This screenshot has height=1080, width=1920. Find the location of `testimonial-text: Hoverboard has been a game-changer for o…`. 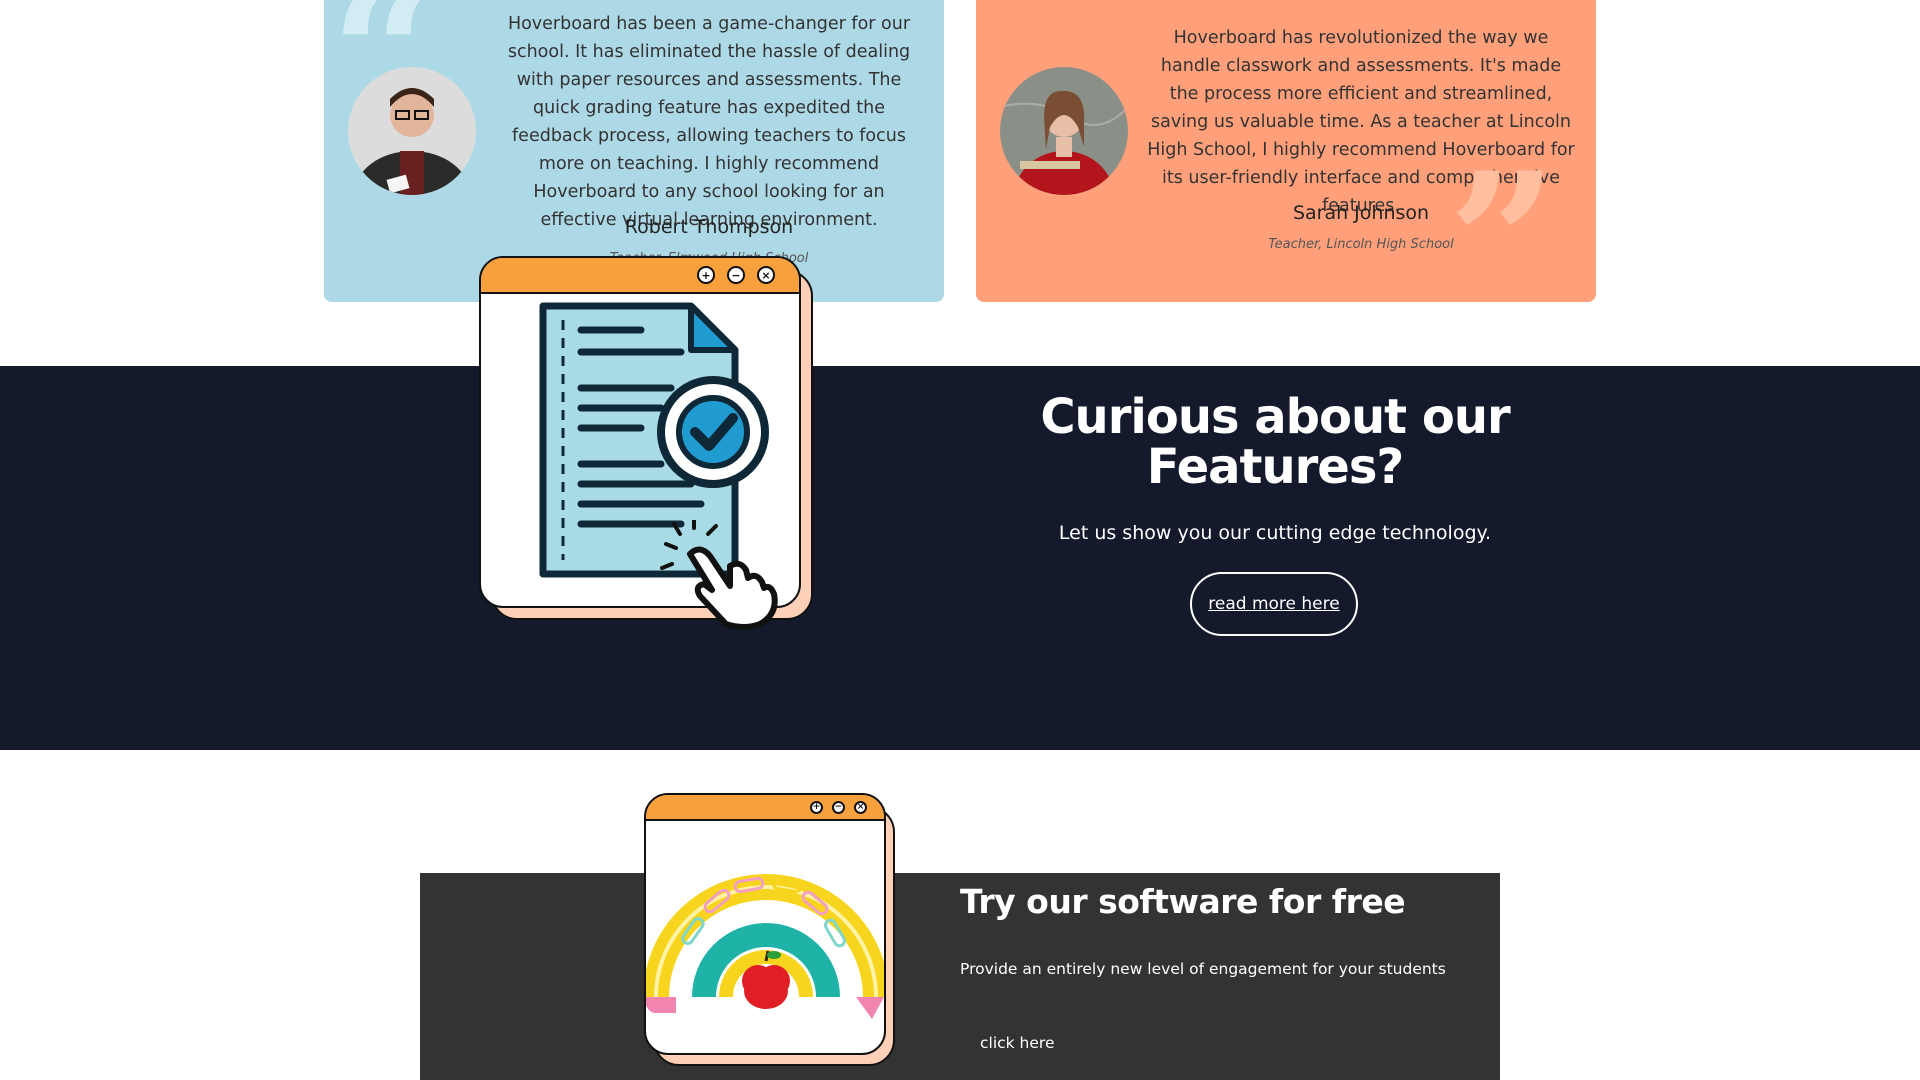

testimonial-text: Hoverboard has been a game-changer for o… is located at coordinates (709, 122).